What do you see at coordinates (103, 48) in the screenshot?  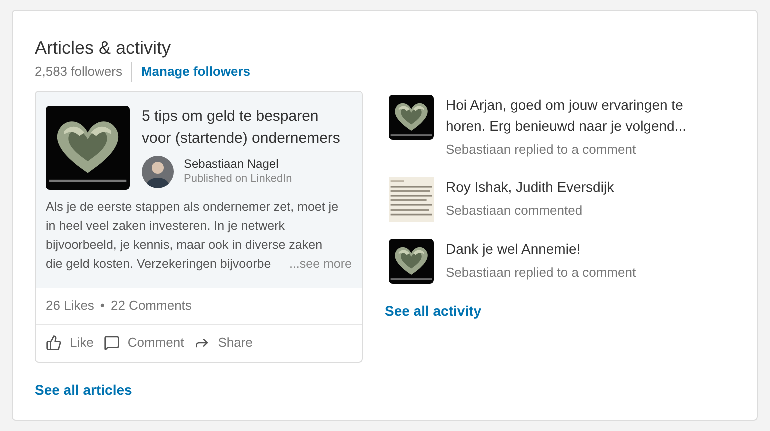 I see `section-title: Articles & activity` at bounding box center [103, 48].